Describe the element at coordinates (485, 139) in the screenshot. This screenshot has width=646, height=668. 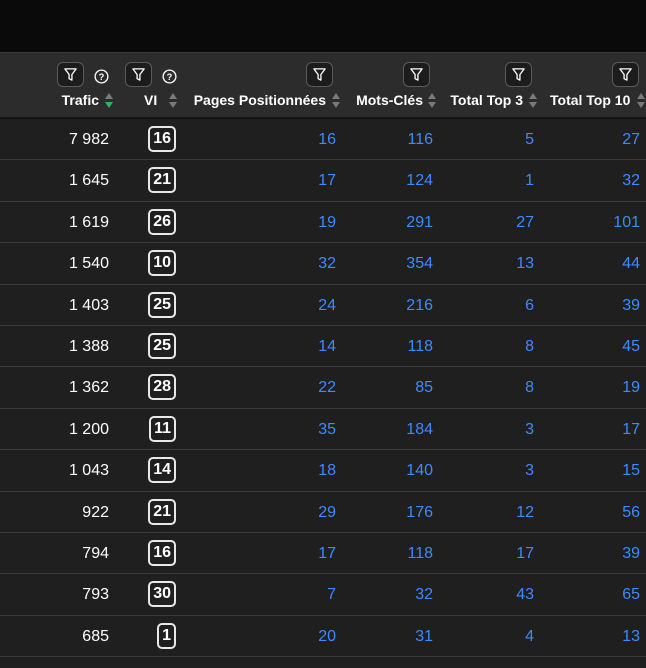
I see `top3-link: 5` at that location.